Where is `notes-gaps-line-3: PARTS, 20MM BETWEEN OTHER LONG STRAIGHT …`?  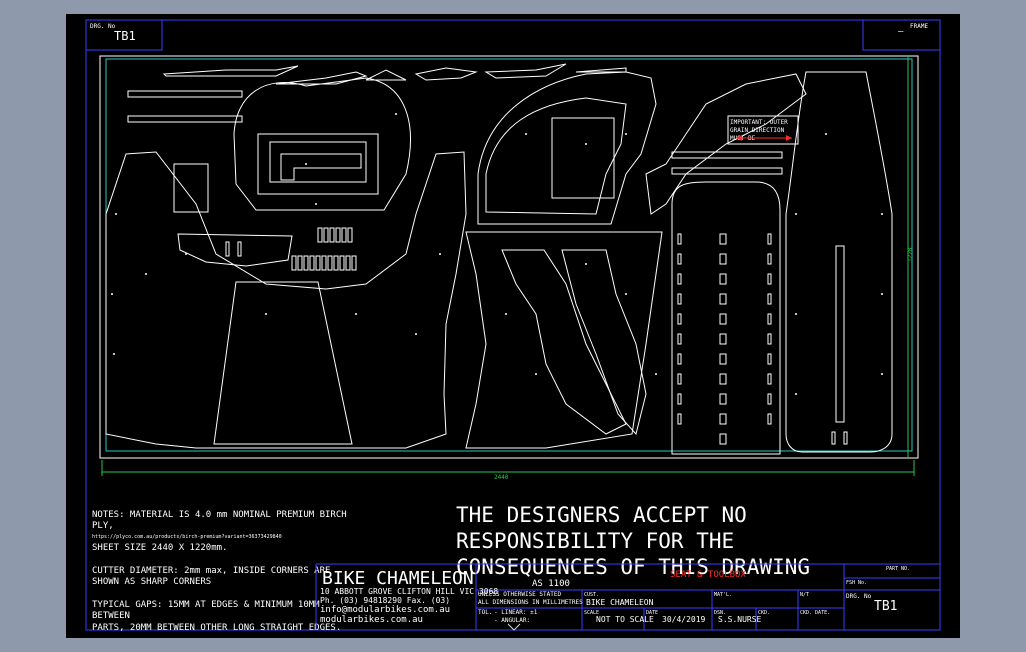 notes-gaps-line-3: PARTS, 20MM BETWEEN OTHER LONG STRAIGHT … is located at coordinates (216, 628).